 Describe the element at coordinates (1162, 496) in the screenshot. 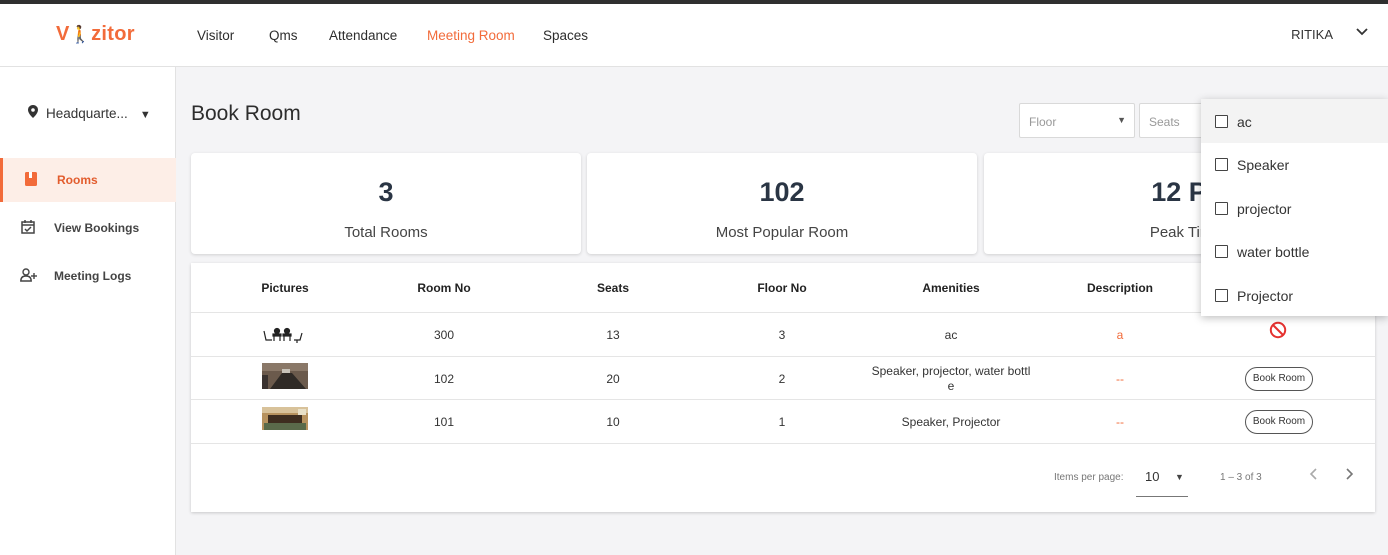

I see `select-underline` at that location.